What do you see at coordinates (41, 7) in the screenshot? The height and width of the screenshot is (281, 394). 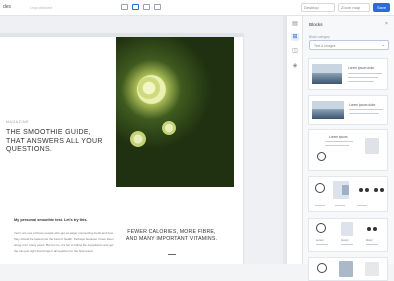 I see `publish-status: Unpublished` at bounding box center [41, 7].